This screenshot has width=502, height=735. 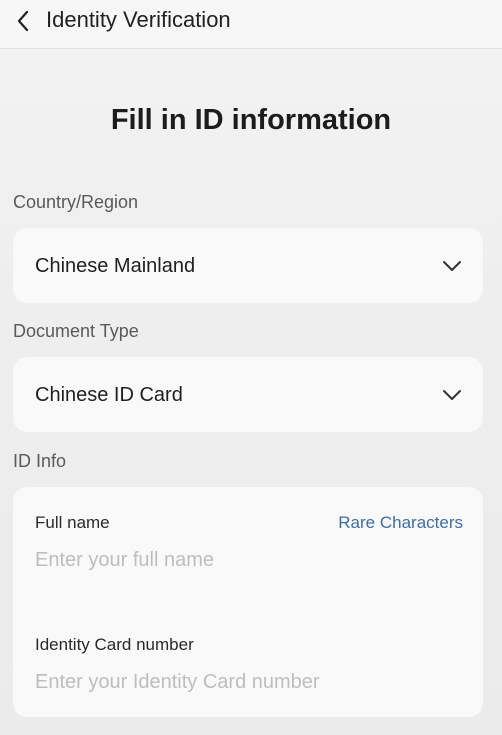 What do you see at coordinates (115, 266) in the screenshot?
I see `country-region-value: Chinese Mainland` at bounding box center [115, 266].